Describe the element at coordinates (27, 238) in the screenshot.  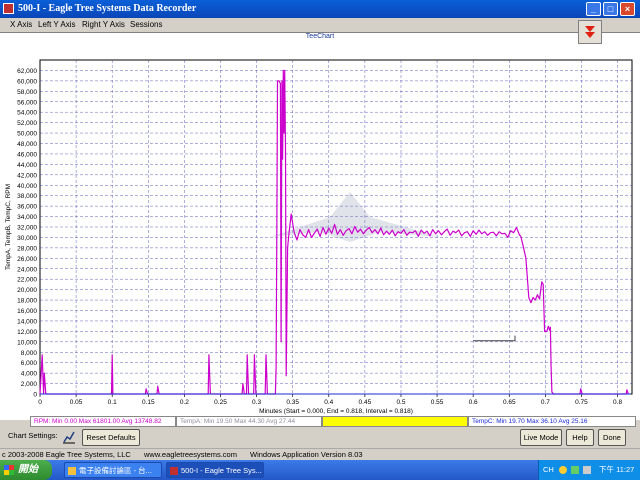
I see `y-tick-label: 30,000` at that location.